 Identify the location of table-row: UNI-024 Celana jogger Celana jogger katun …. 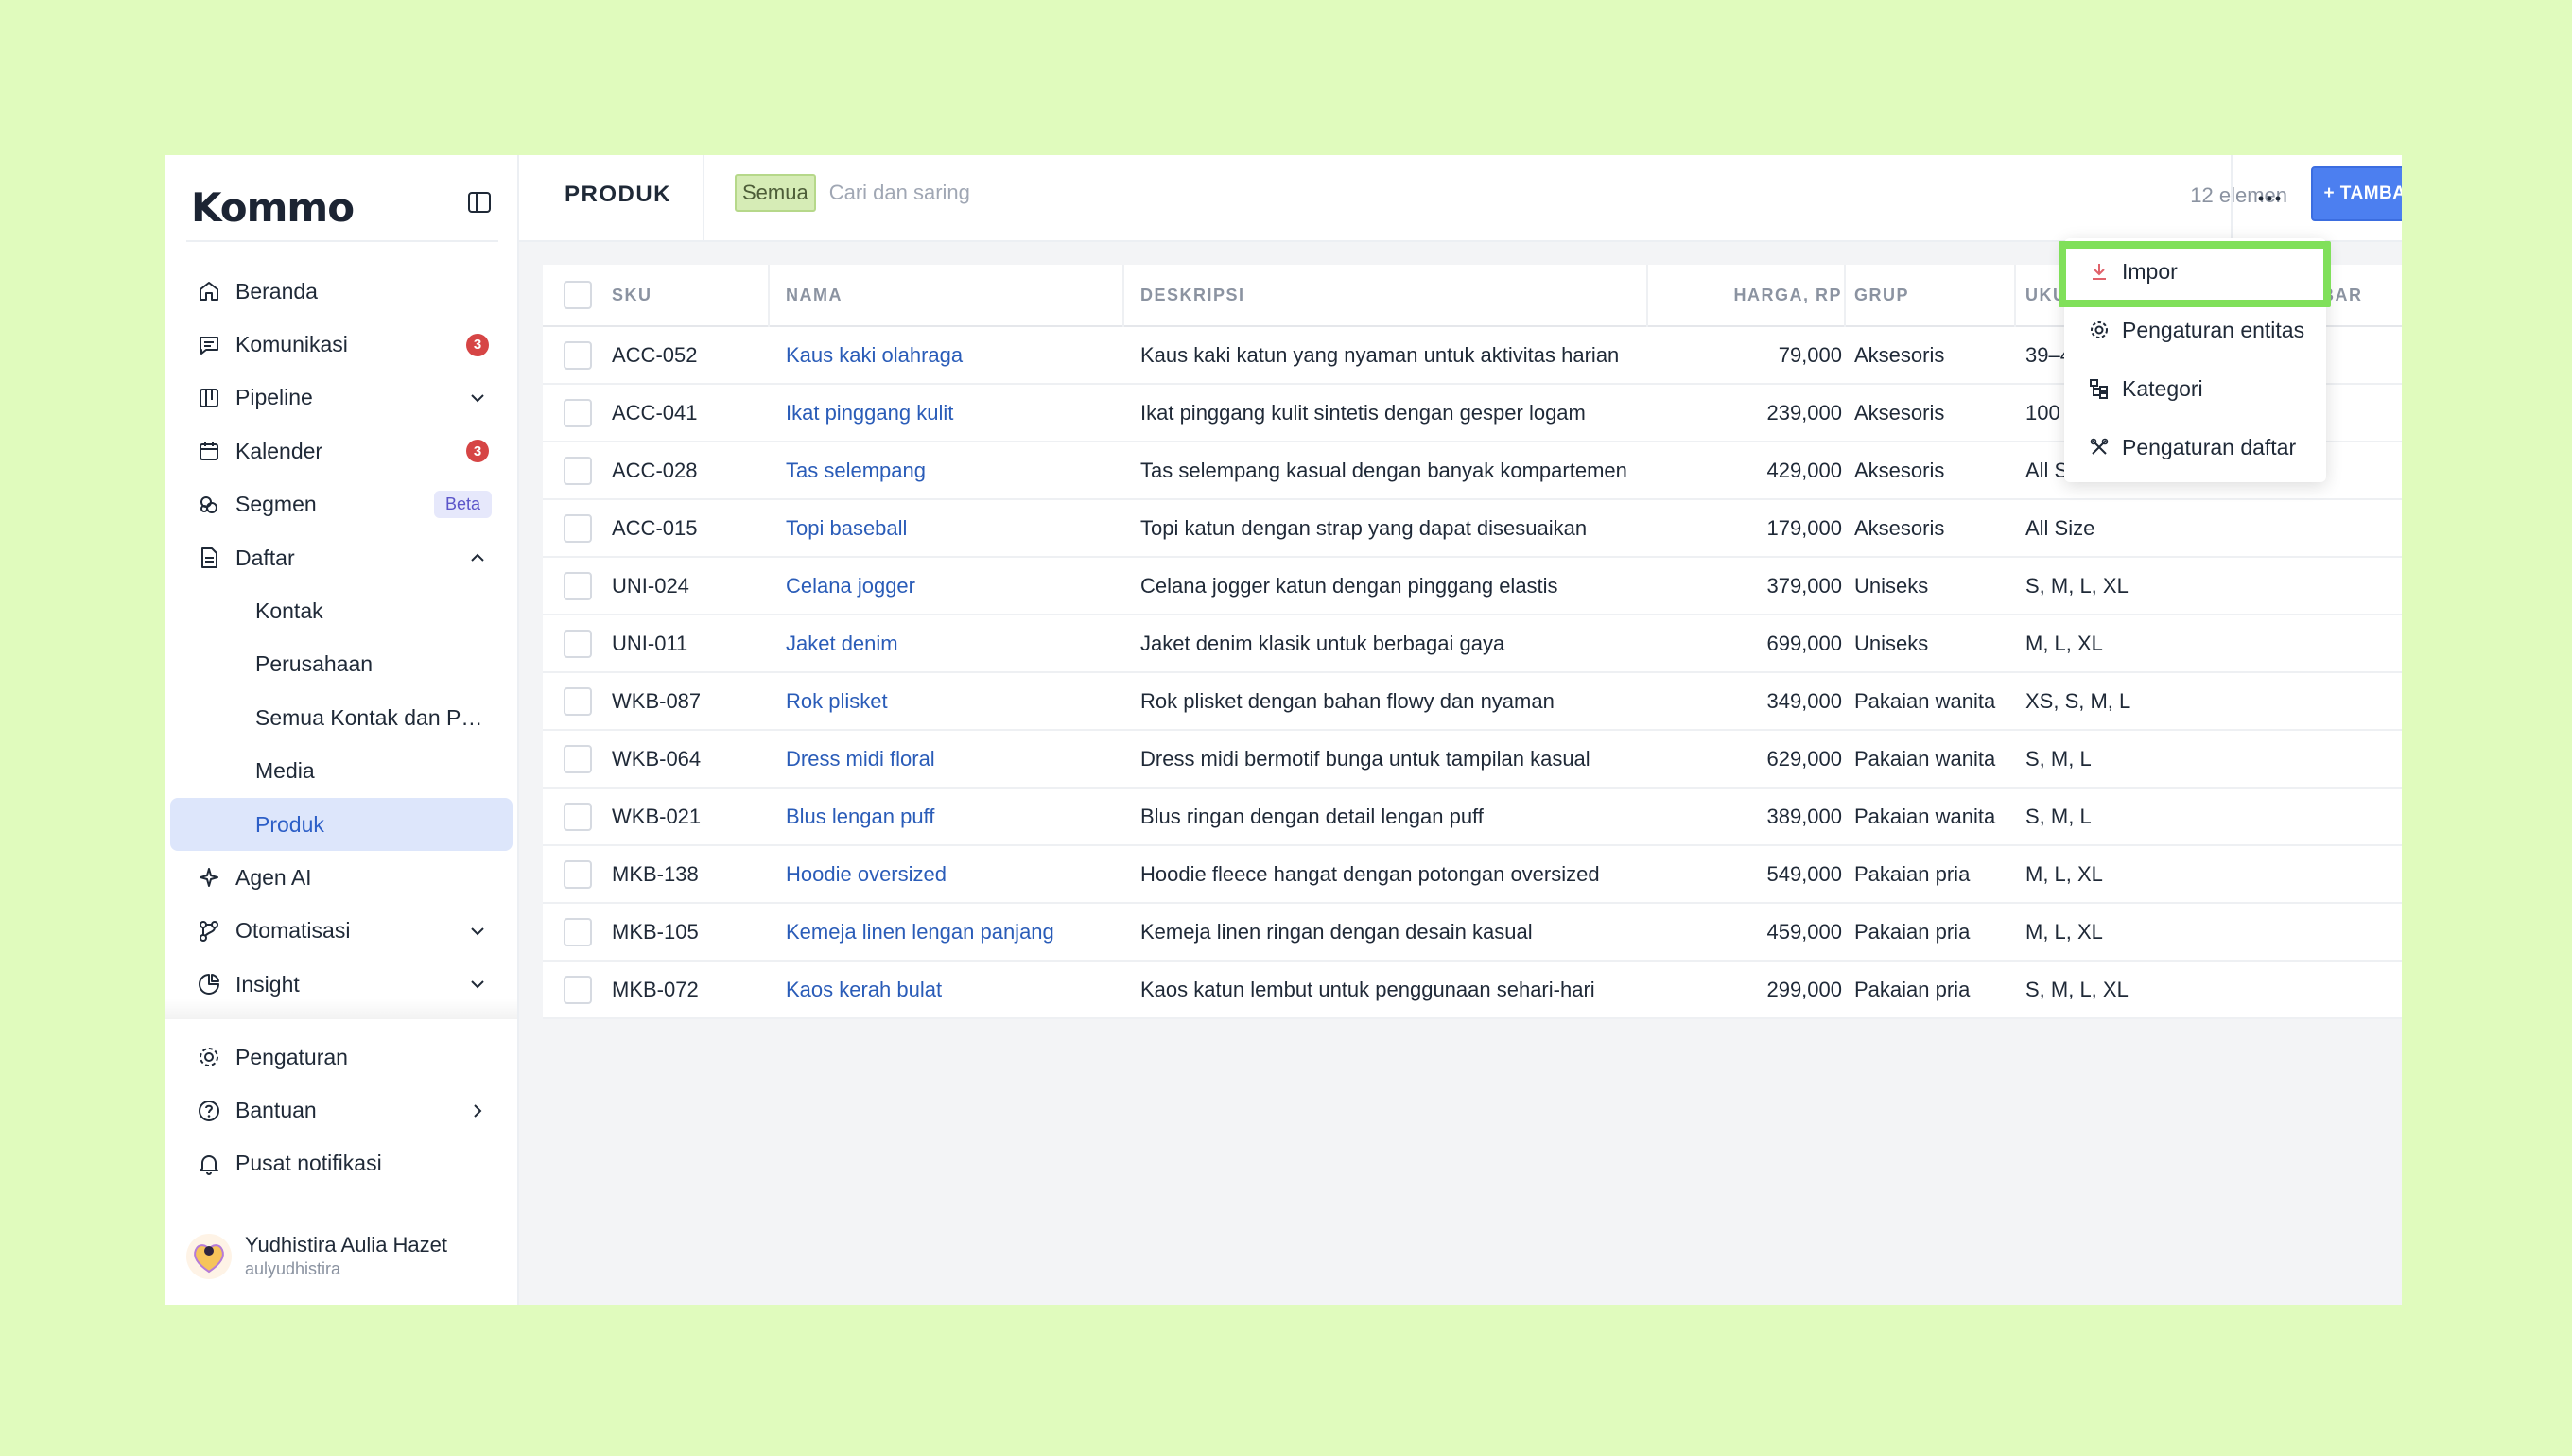
(1472, 586).